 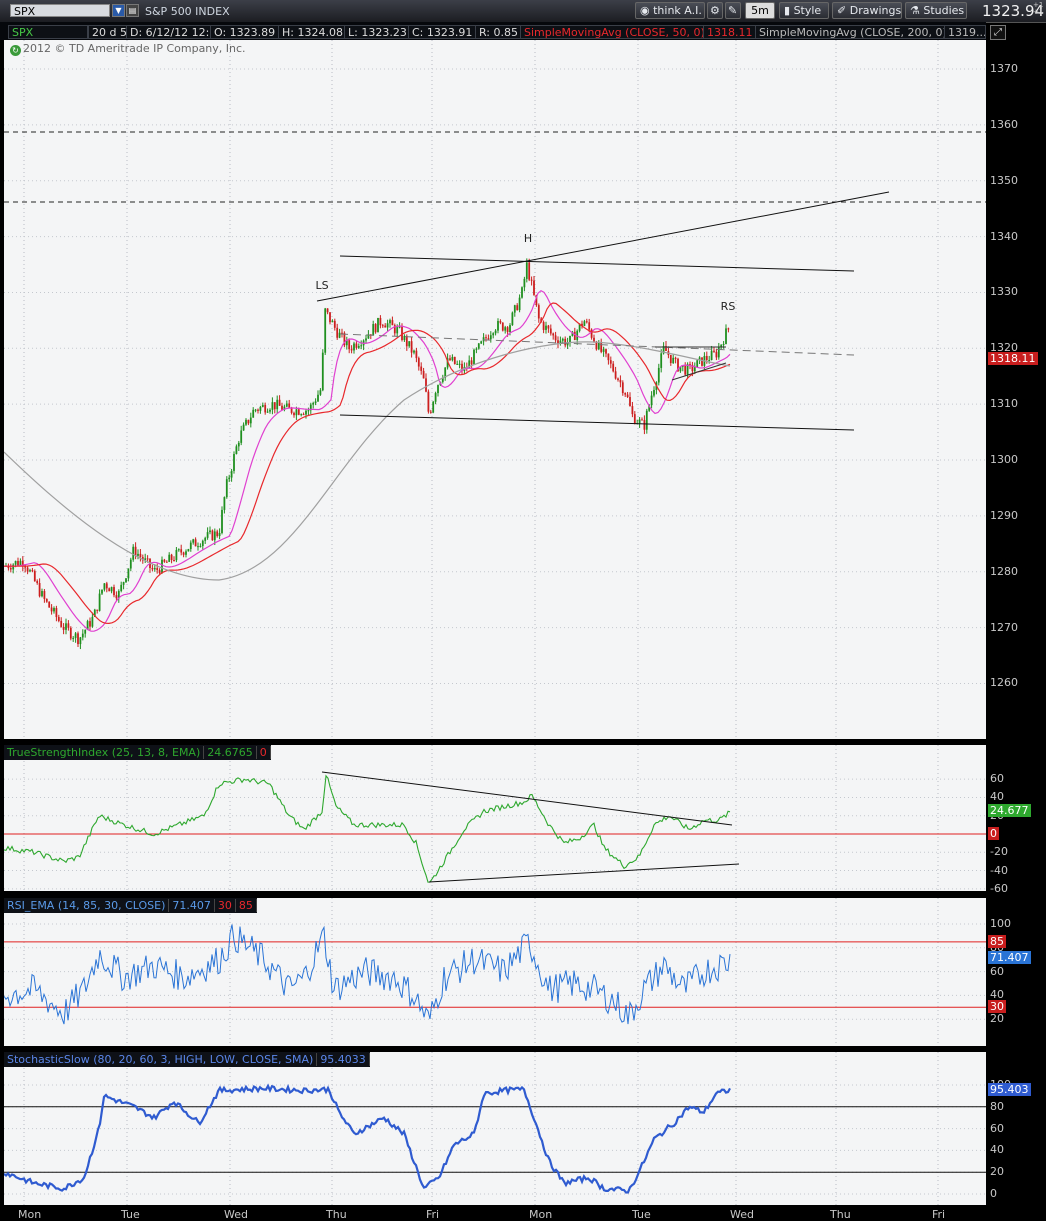 I want to click on rsi-panel: RSI_EMA (14, 85, 30, CLOSE) 71.407 30 85, so click(x=494, y=972).